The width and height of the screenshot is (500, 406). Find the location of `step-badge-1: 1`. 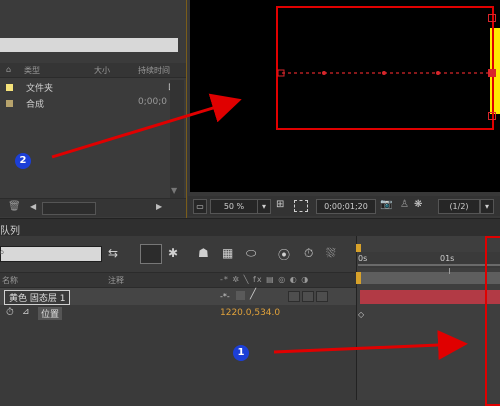

step-badge-1: 1 is located at coordinates (241, 353).